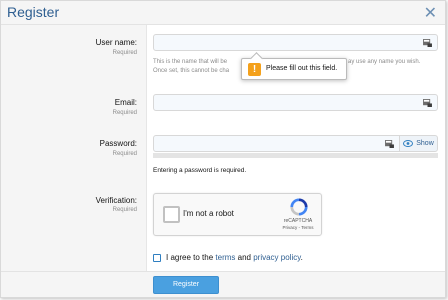 Image resolution: width=448 pixels, height=300 pixels. Describe the element at coordinates (190, 62) in the screenshot. I see `username-hint-line1: This is the name that will be` at that location.